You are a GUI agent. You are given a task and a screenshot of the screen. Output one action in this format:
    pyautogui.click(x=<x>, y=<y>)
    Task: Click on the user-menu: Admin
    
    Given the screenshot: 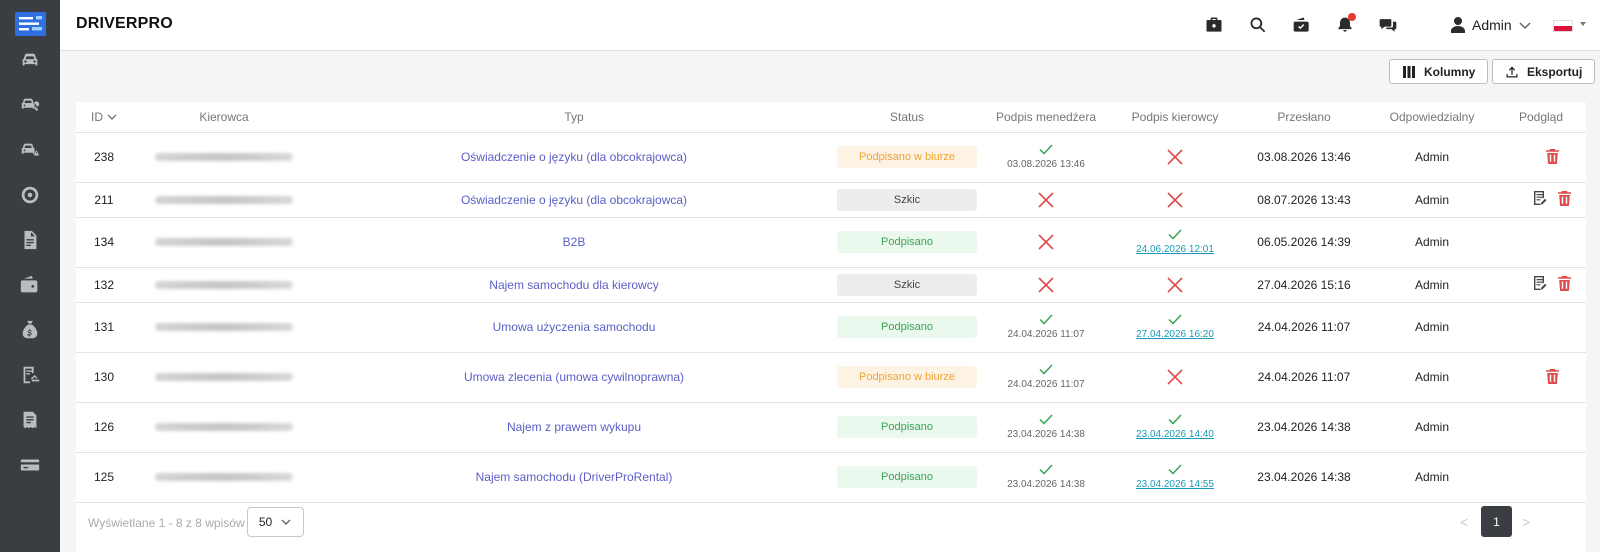 What is the action you would take?
    pyautogui.click(x=1491, y=25)
    